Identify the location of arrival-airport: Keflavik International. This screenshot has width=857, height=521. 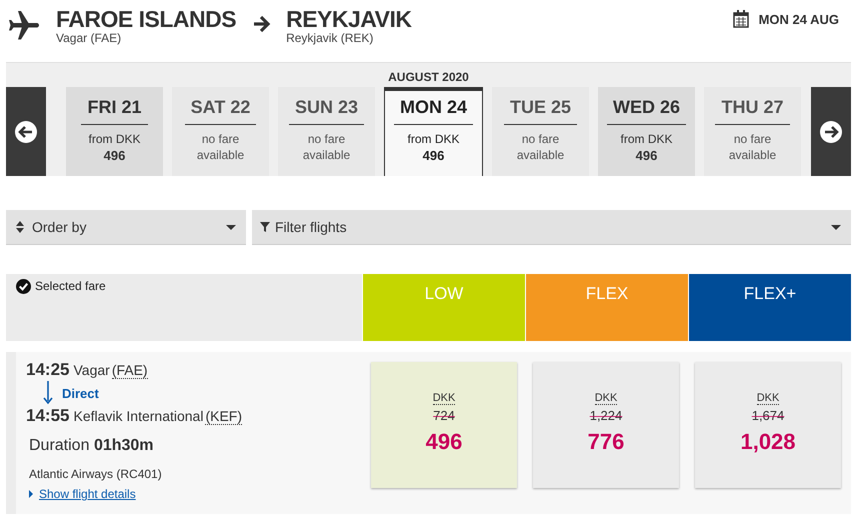
(138, 416).